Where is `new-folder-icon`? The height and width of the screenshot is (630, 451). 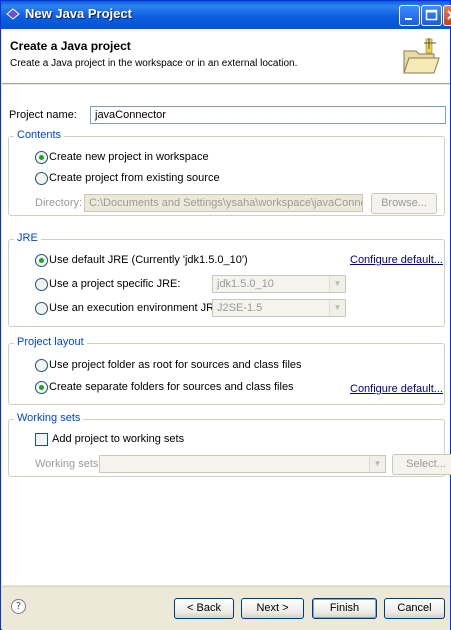
new-folder-icon is located at coordinates (421, 56).